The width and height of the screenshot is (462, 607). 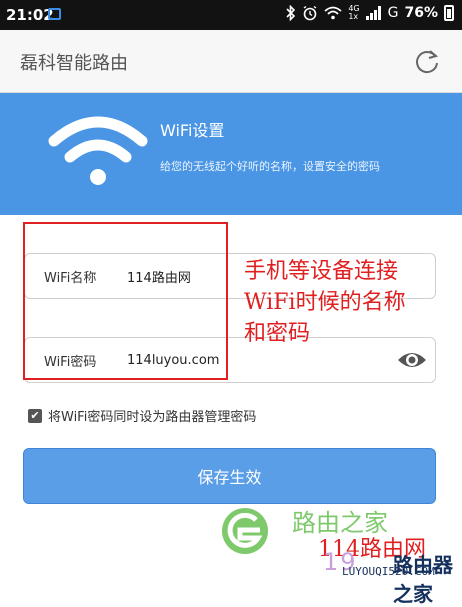 I want to click on bluetooth-icon, so click(x=291, y=13).